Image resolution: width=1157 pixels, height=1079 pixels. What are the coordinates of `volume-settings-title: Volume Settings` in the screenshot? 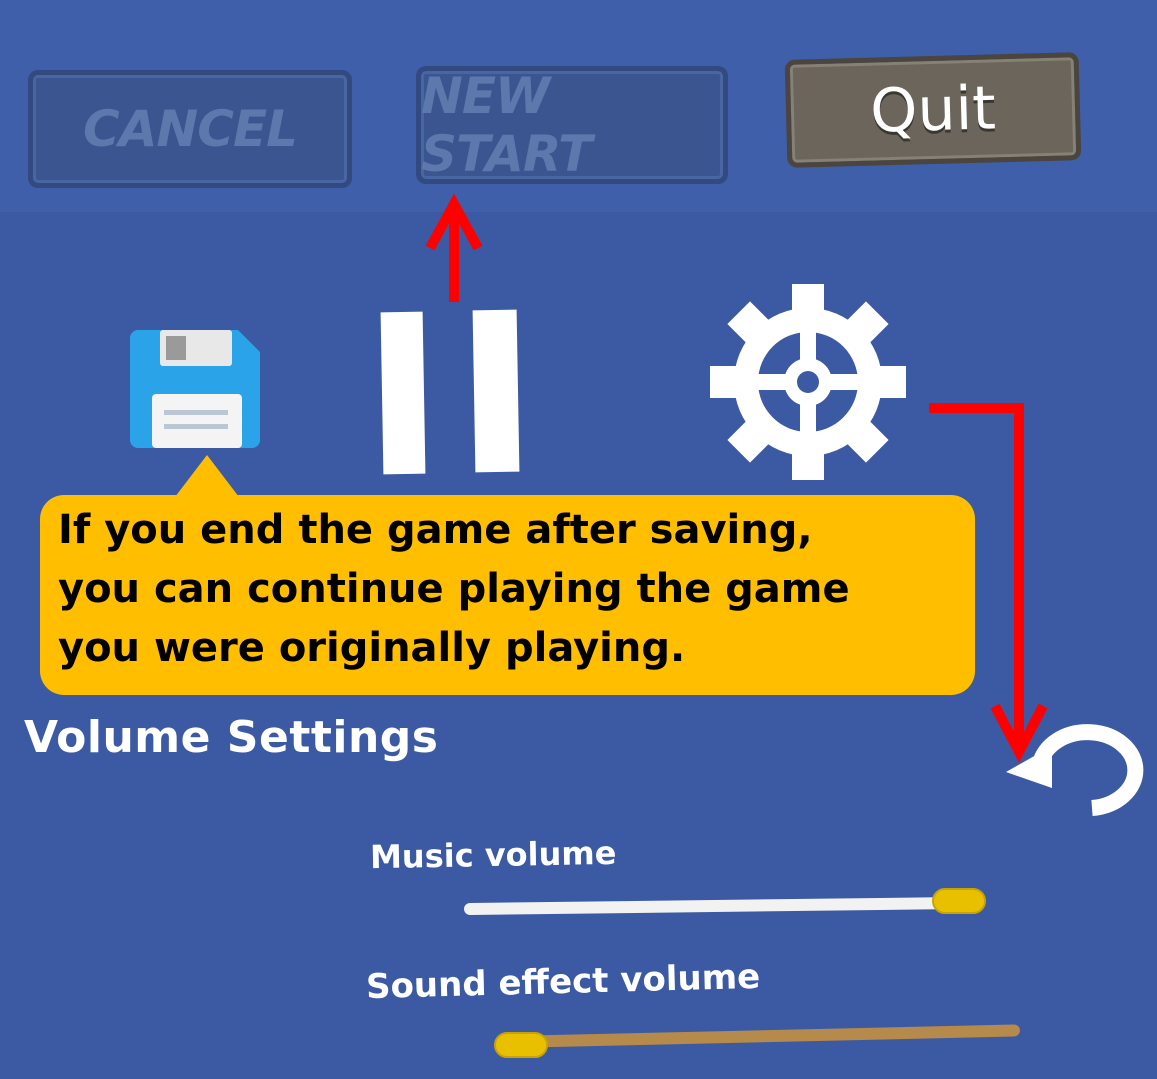 It's located at (231, 737).